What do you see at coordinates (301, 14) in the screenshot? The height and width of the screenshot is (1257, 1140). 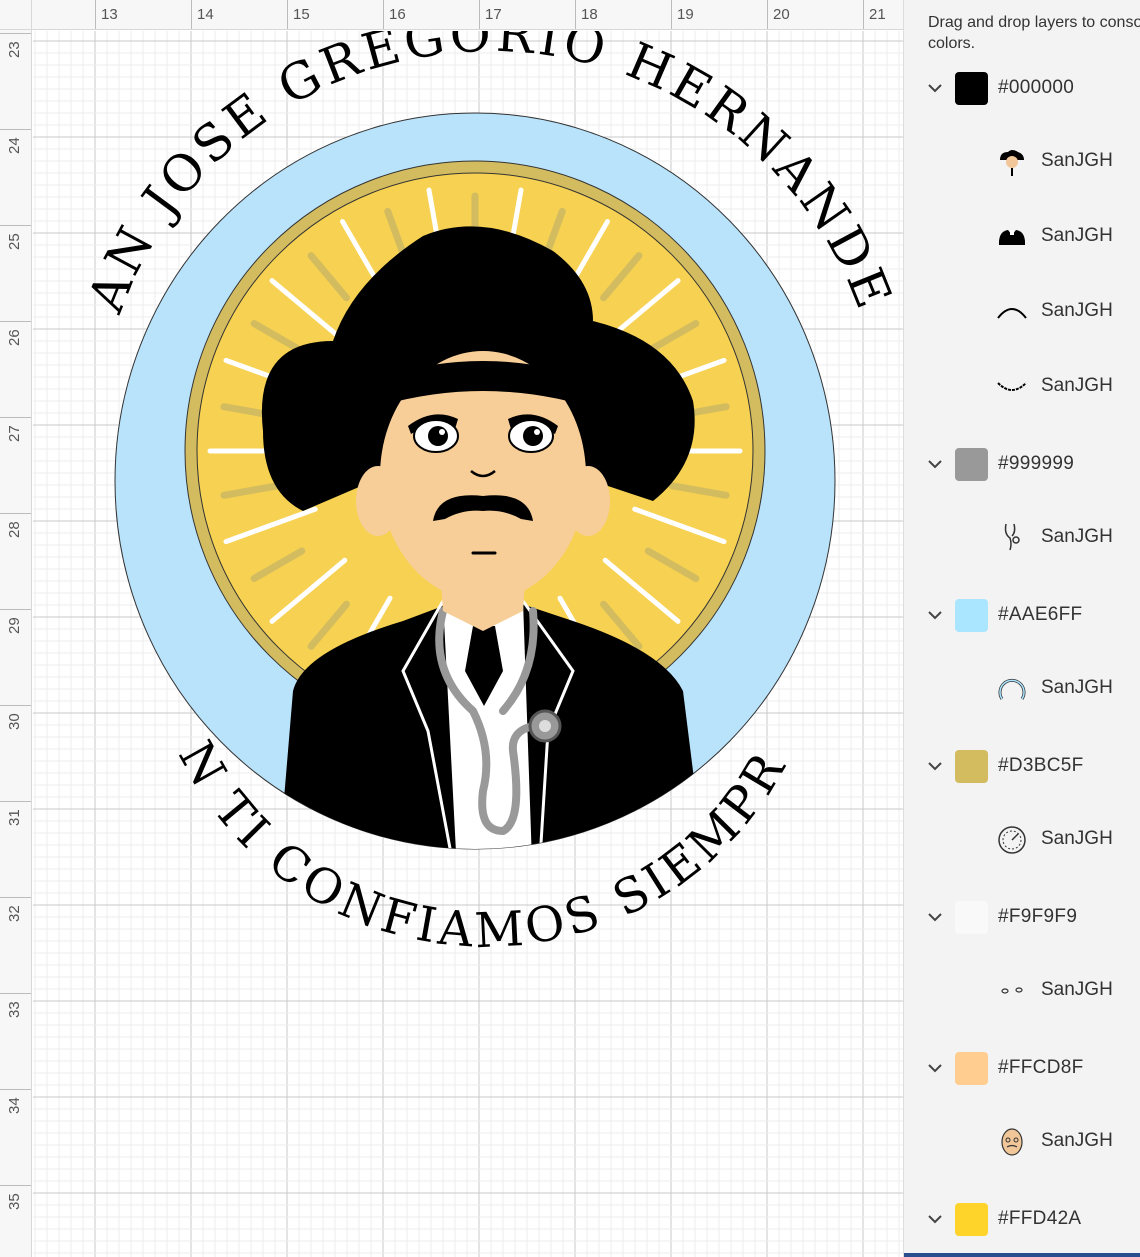 I see `ruler-top-label: 15` at bounding box center [301, 14].